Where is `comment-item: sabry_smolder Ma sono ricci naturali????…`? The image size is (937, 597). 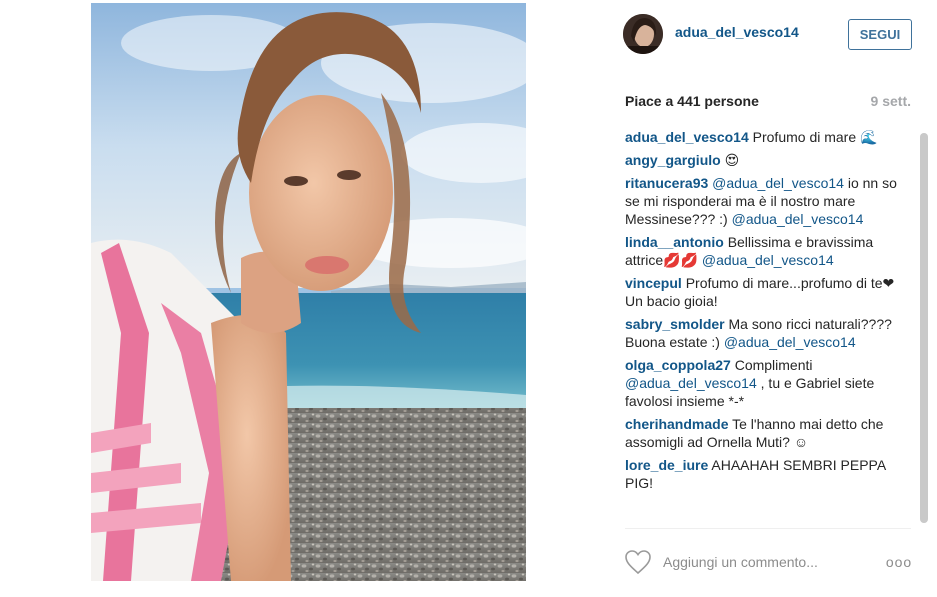 comment-item: sabry_smolder Ma sono ricci naturali????… is located at coordinates (762, 333).